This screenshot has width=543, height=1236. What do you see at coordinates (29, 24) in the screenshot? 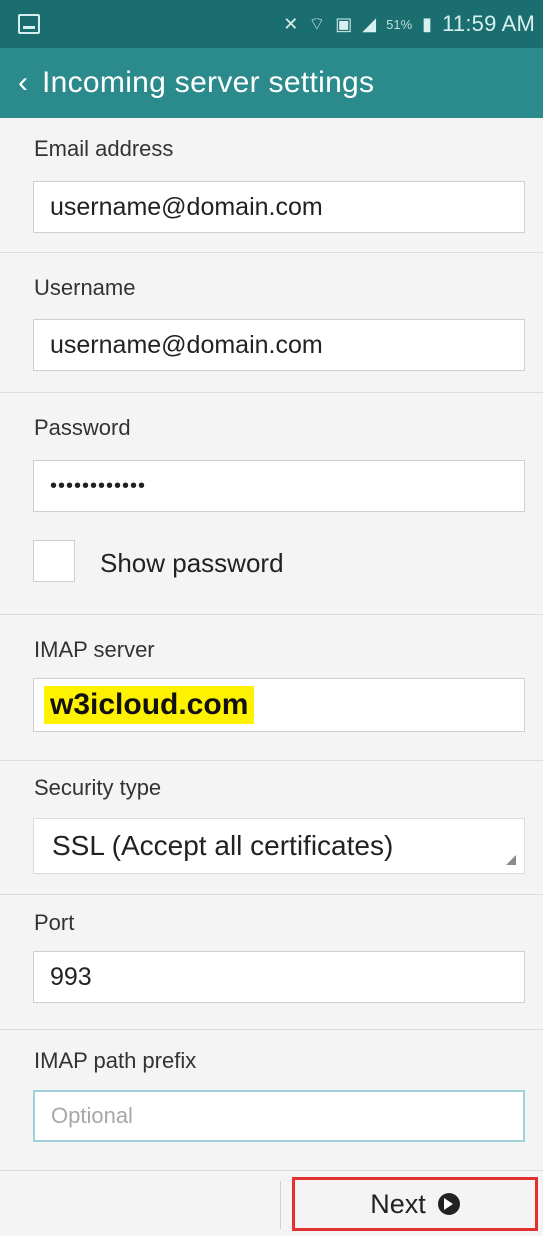
I see `screenshot-icon` at bounding box center [29, 24].